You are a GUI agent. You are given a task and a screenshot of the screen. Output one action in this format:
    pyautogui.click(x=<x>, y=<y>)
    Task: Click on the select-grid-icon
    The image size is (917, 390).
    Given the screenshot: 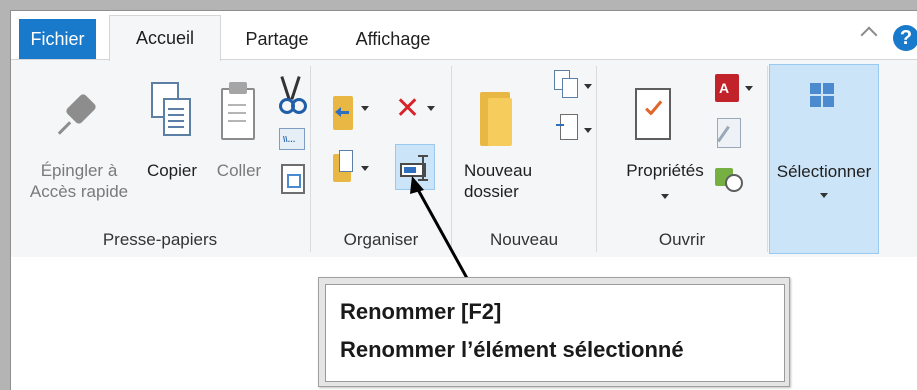 What is the action you would take?
    pyautogui.click(x=822, y=95)
    